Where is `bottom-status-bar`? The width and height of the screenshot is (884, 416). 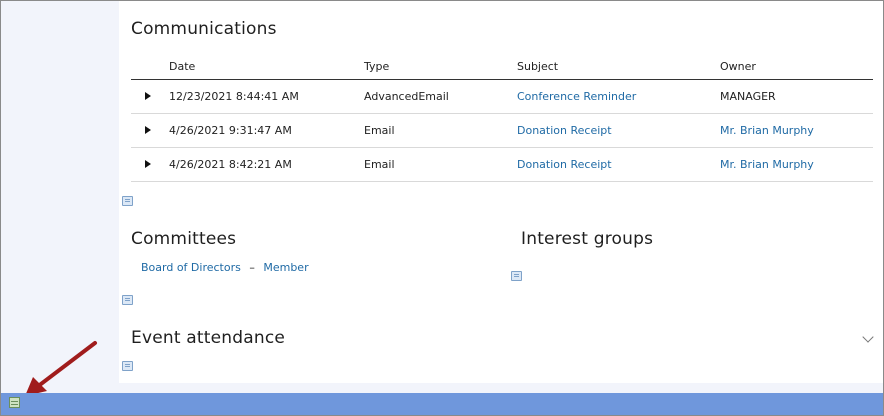
bottom-status-bar is located at coordinates (442, 404).